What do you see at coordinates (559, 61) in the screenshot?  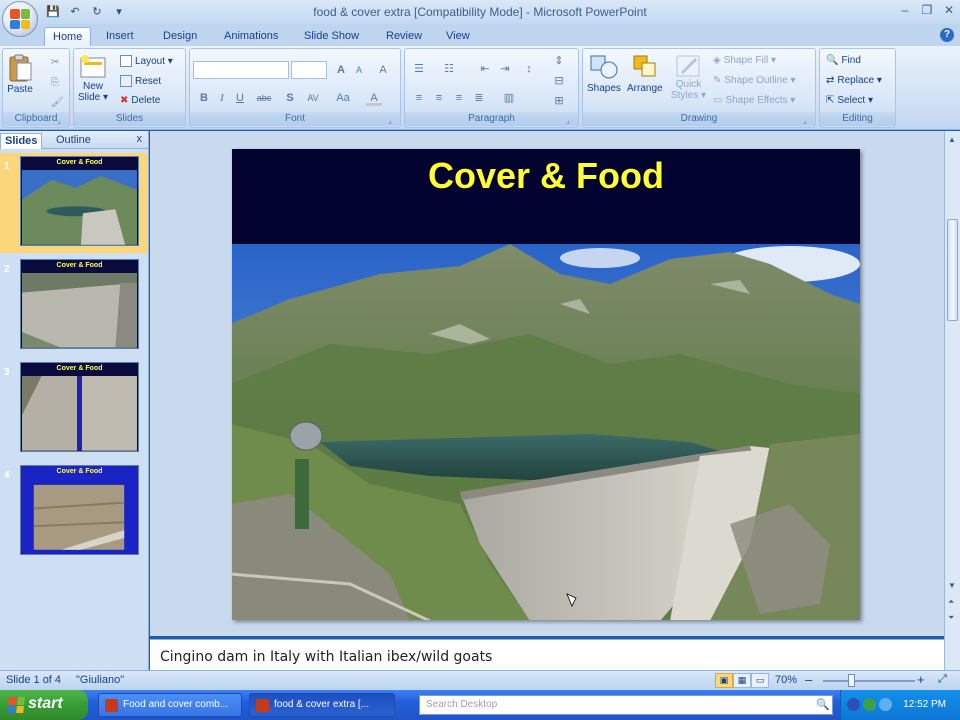 I see `text-direction-icon: ⇕` at bounding box center [559, 61].